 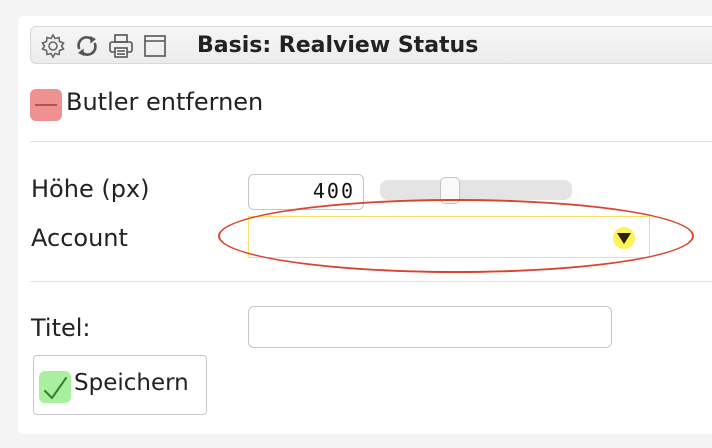 I want to click on title-label: Titel:, so click(x=61, y=328).